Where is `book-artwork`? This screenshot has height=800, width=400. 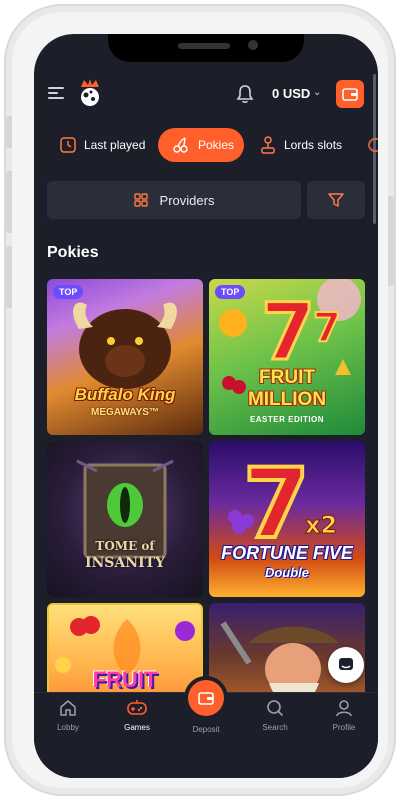
book-artwork is located at coordinates (125, 509).